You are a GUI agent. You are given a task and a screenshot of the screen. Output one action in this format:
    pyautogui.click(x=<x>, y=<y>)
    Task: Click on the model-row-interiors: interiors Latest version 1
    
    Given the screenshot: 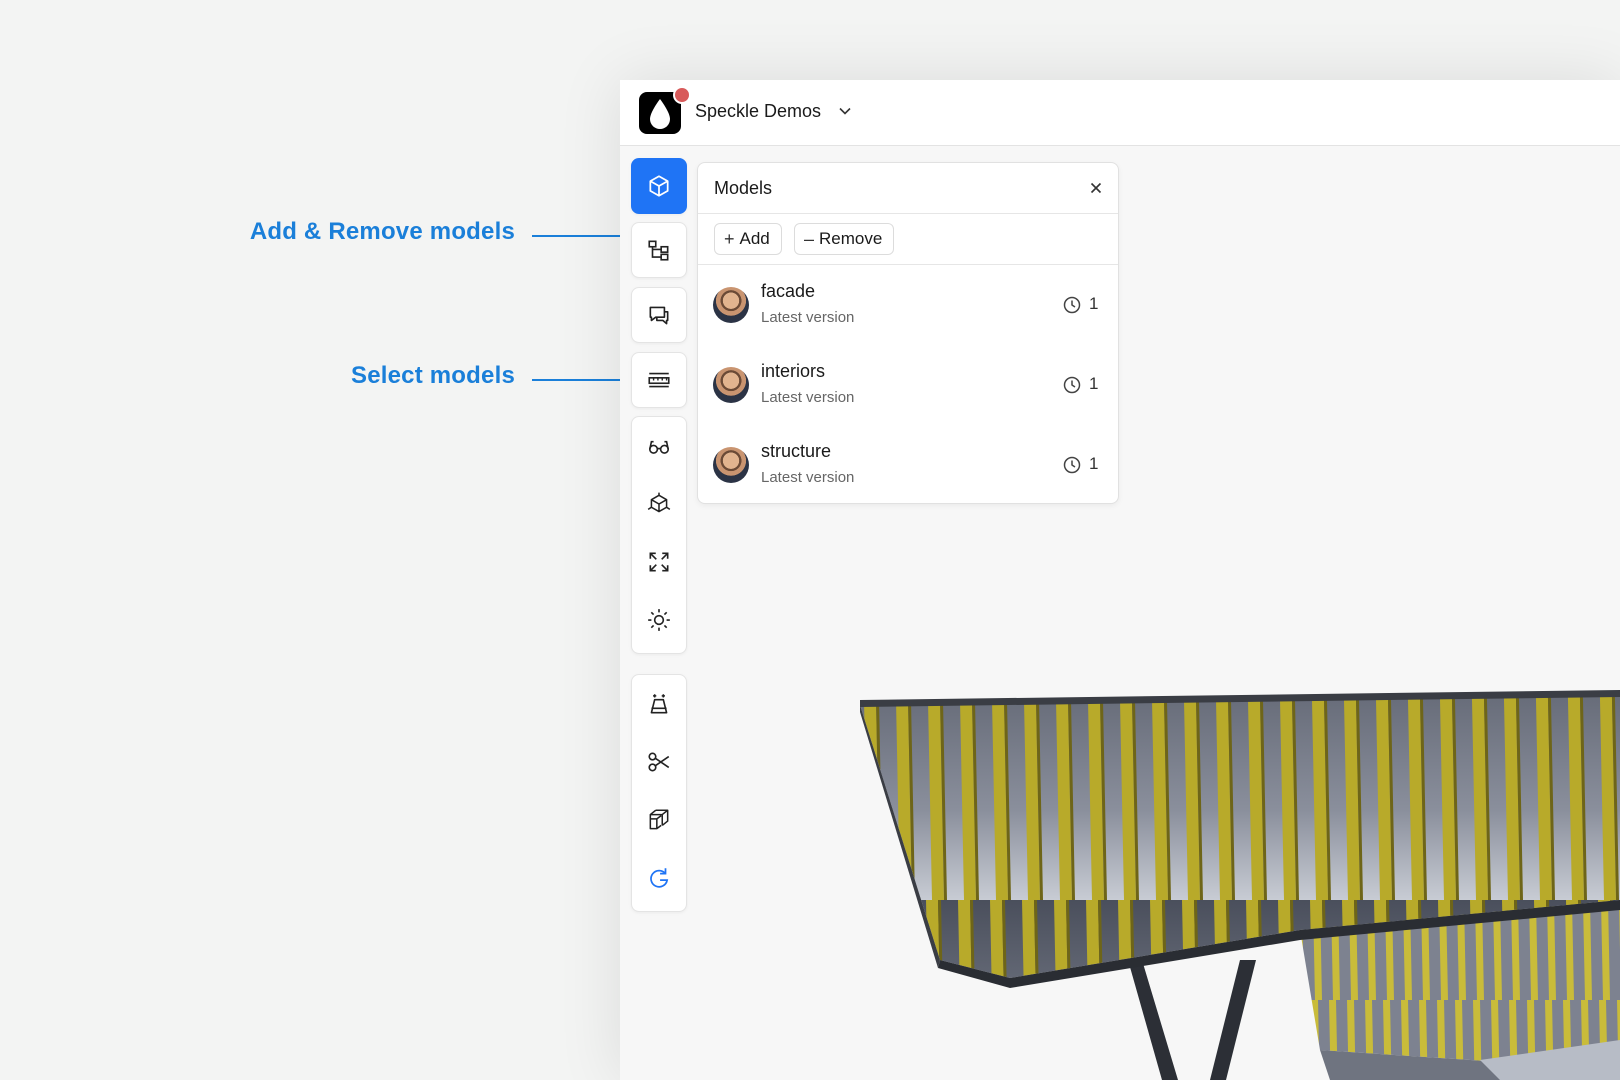 What is the action you would take?
    pyautogui.click(x=908, y=385)
    